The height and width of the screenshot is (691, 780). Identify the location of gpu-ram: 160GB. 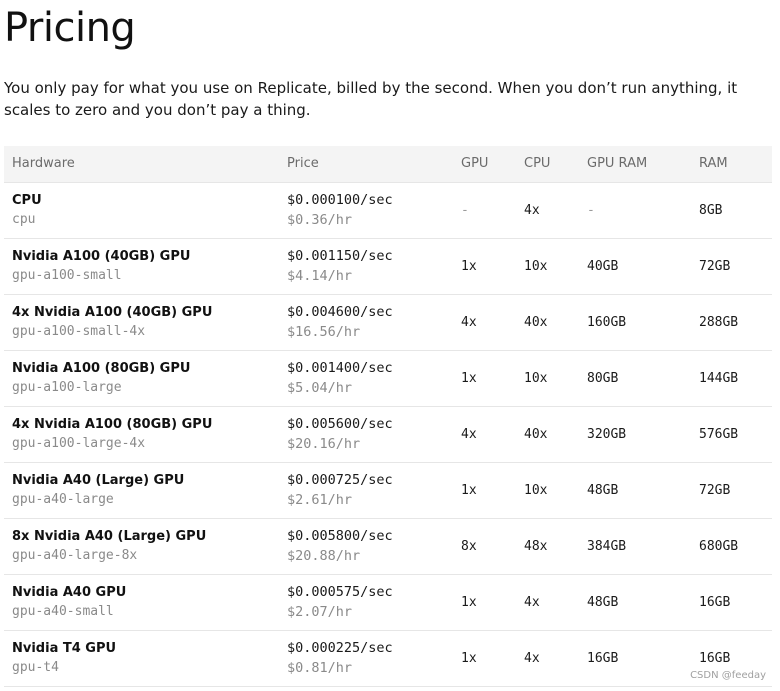
(607, 322).